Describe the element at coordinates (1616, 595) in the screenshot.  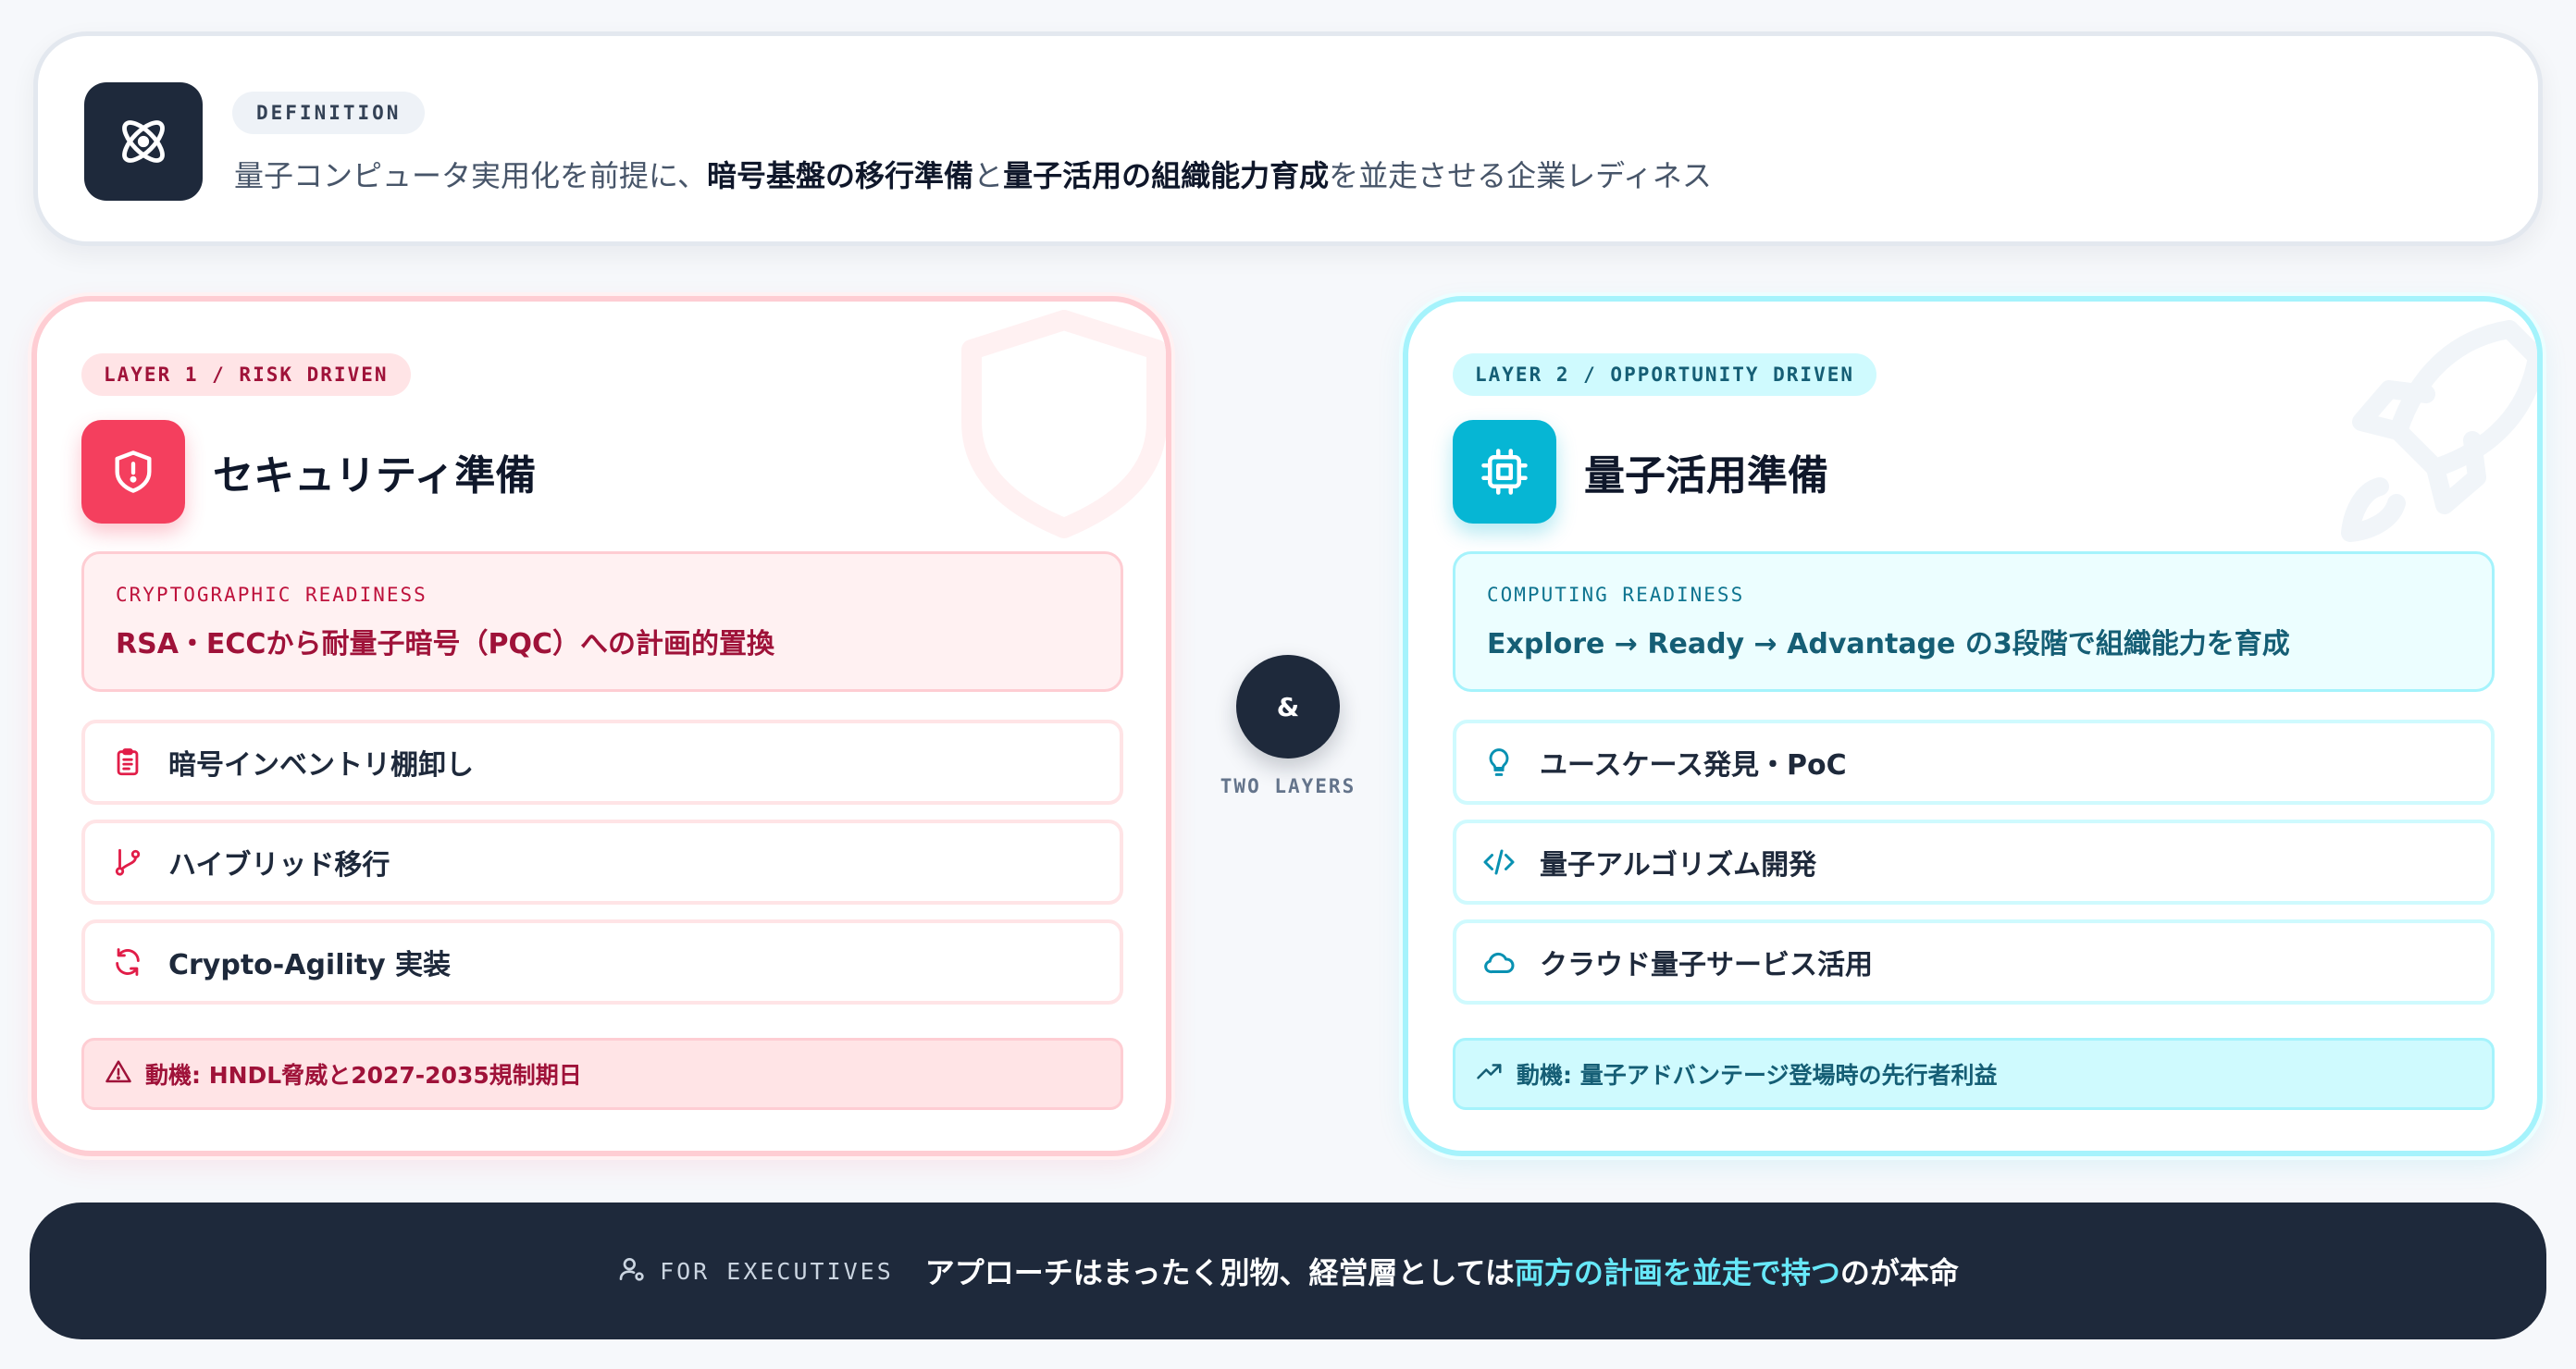
I see `readiness-label: COMPUTING READINESS` at that location.